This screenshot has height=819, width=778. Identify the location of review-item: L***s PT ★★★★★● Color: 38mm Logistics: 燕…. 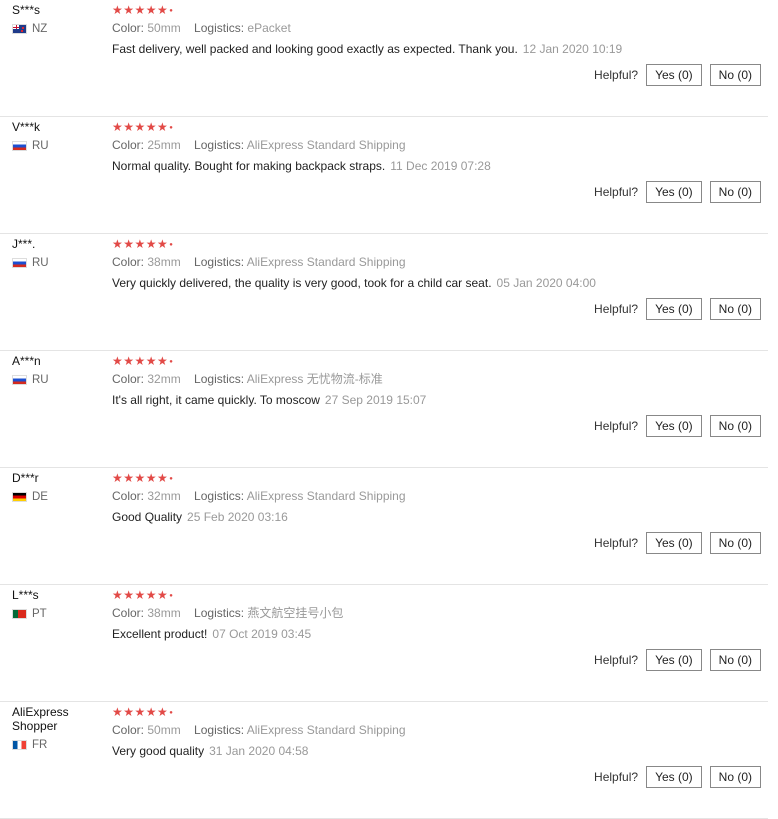
(384, 643).